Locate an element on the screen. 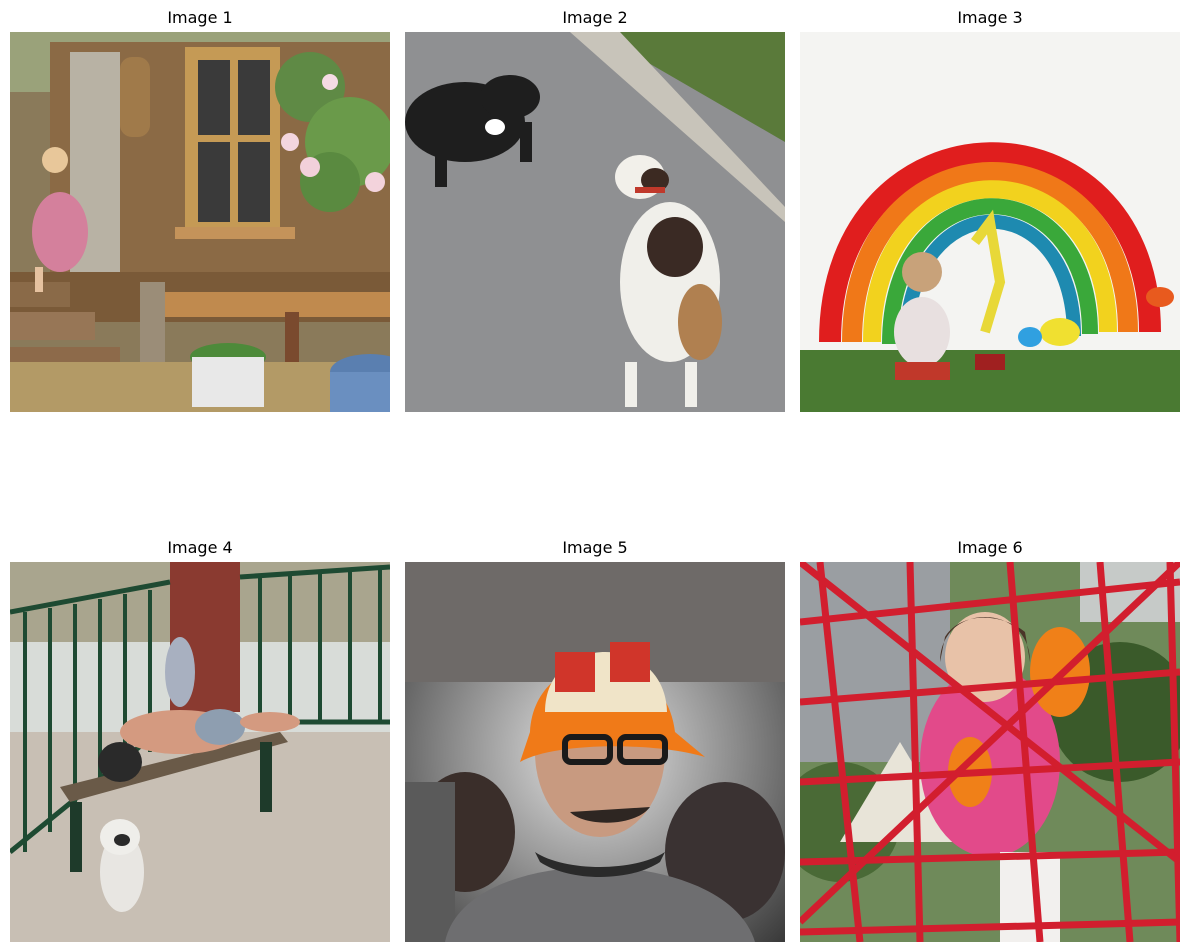 This screenshot has height=952, width=1189. photo-man-bench-dog is located at coordinates (200, 752).